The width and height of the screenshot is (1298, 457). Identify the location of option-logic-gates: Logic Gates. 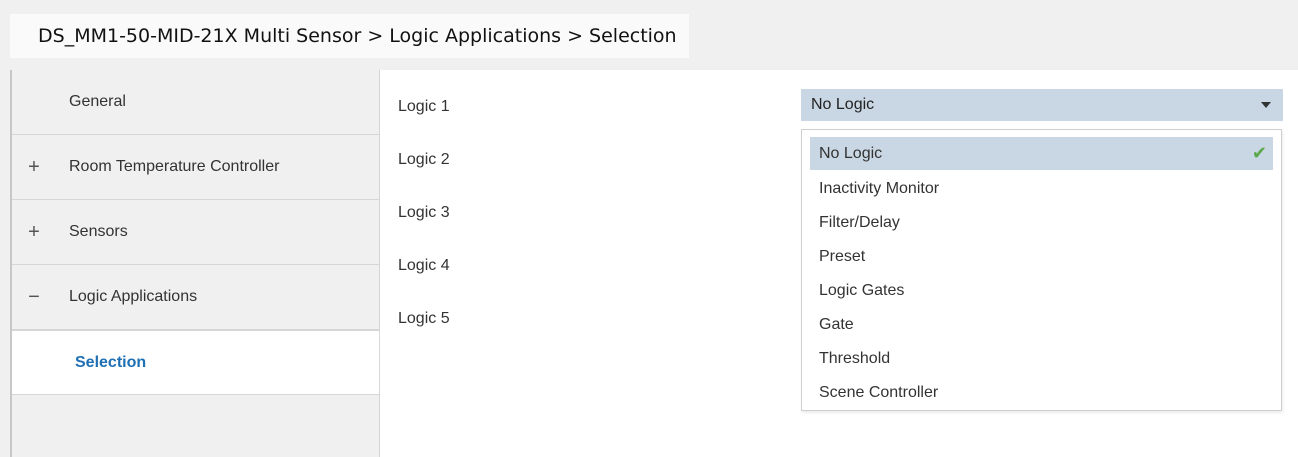
(1041, 290).